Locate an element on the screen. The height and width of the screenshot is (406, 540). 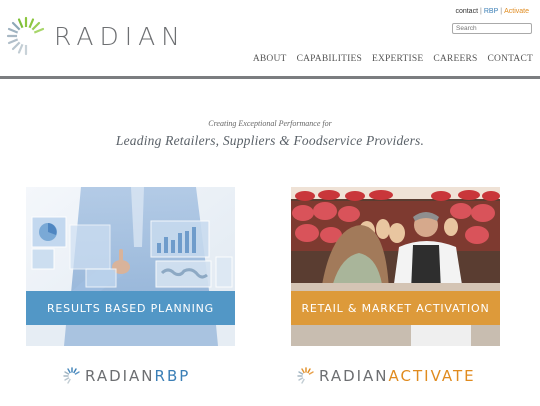
utility-contact-link: contact is located at coordinates (466, 11).